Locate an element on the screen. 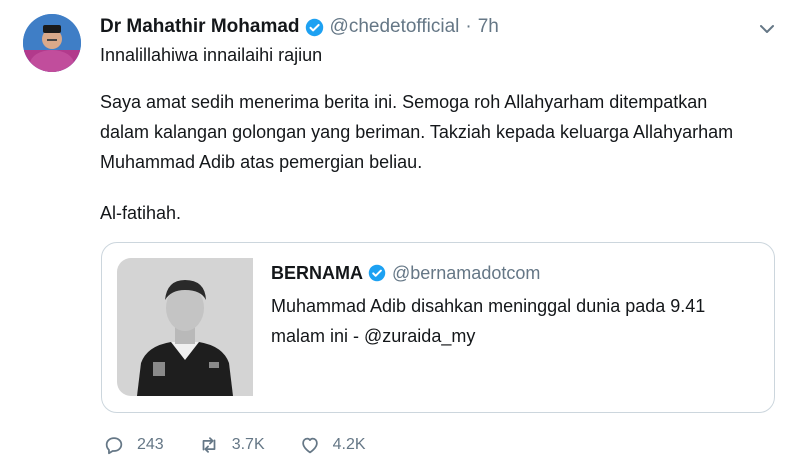 This screenshot has width=800, height=462. chevron-down-icon is located at coordinates (767, 29).